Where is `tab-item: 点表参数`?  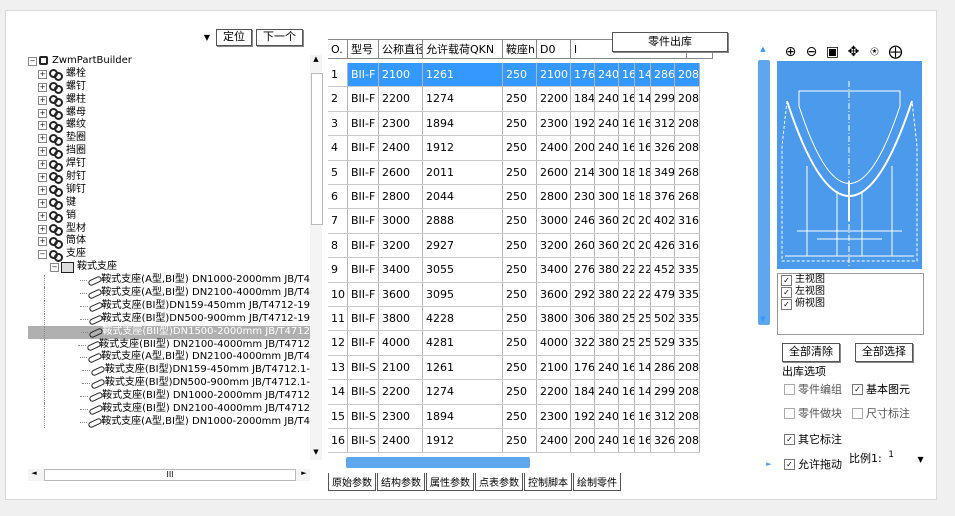
tab-item: 点表参数 is located at coordinates (499, 482).